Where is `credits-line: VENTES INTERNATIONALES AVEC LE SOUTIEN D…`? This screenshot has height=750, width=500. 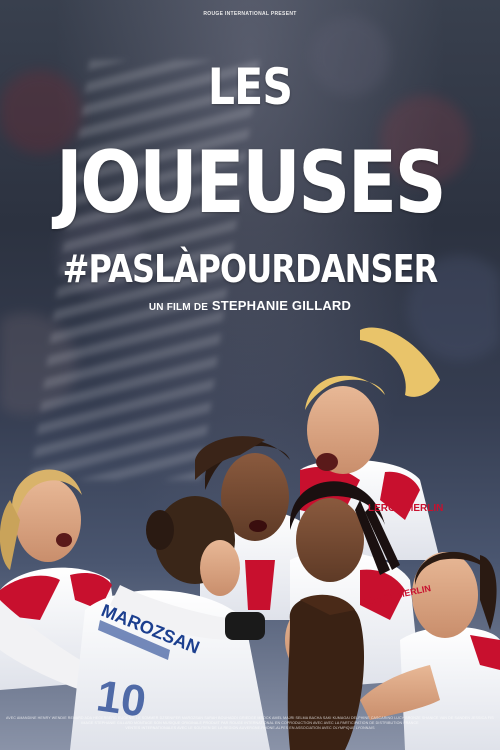
credits-line: VENTES INTERNATIONALES AVEC LE SOUTIEN D… is located at coordinates (250, 728).